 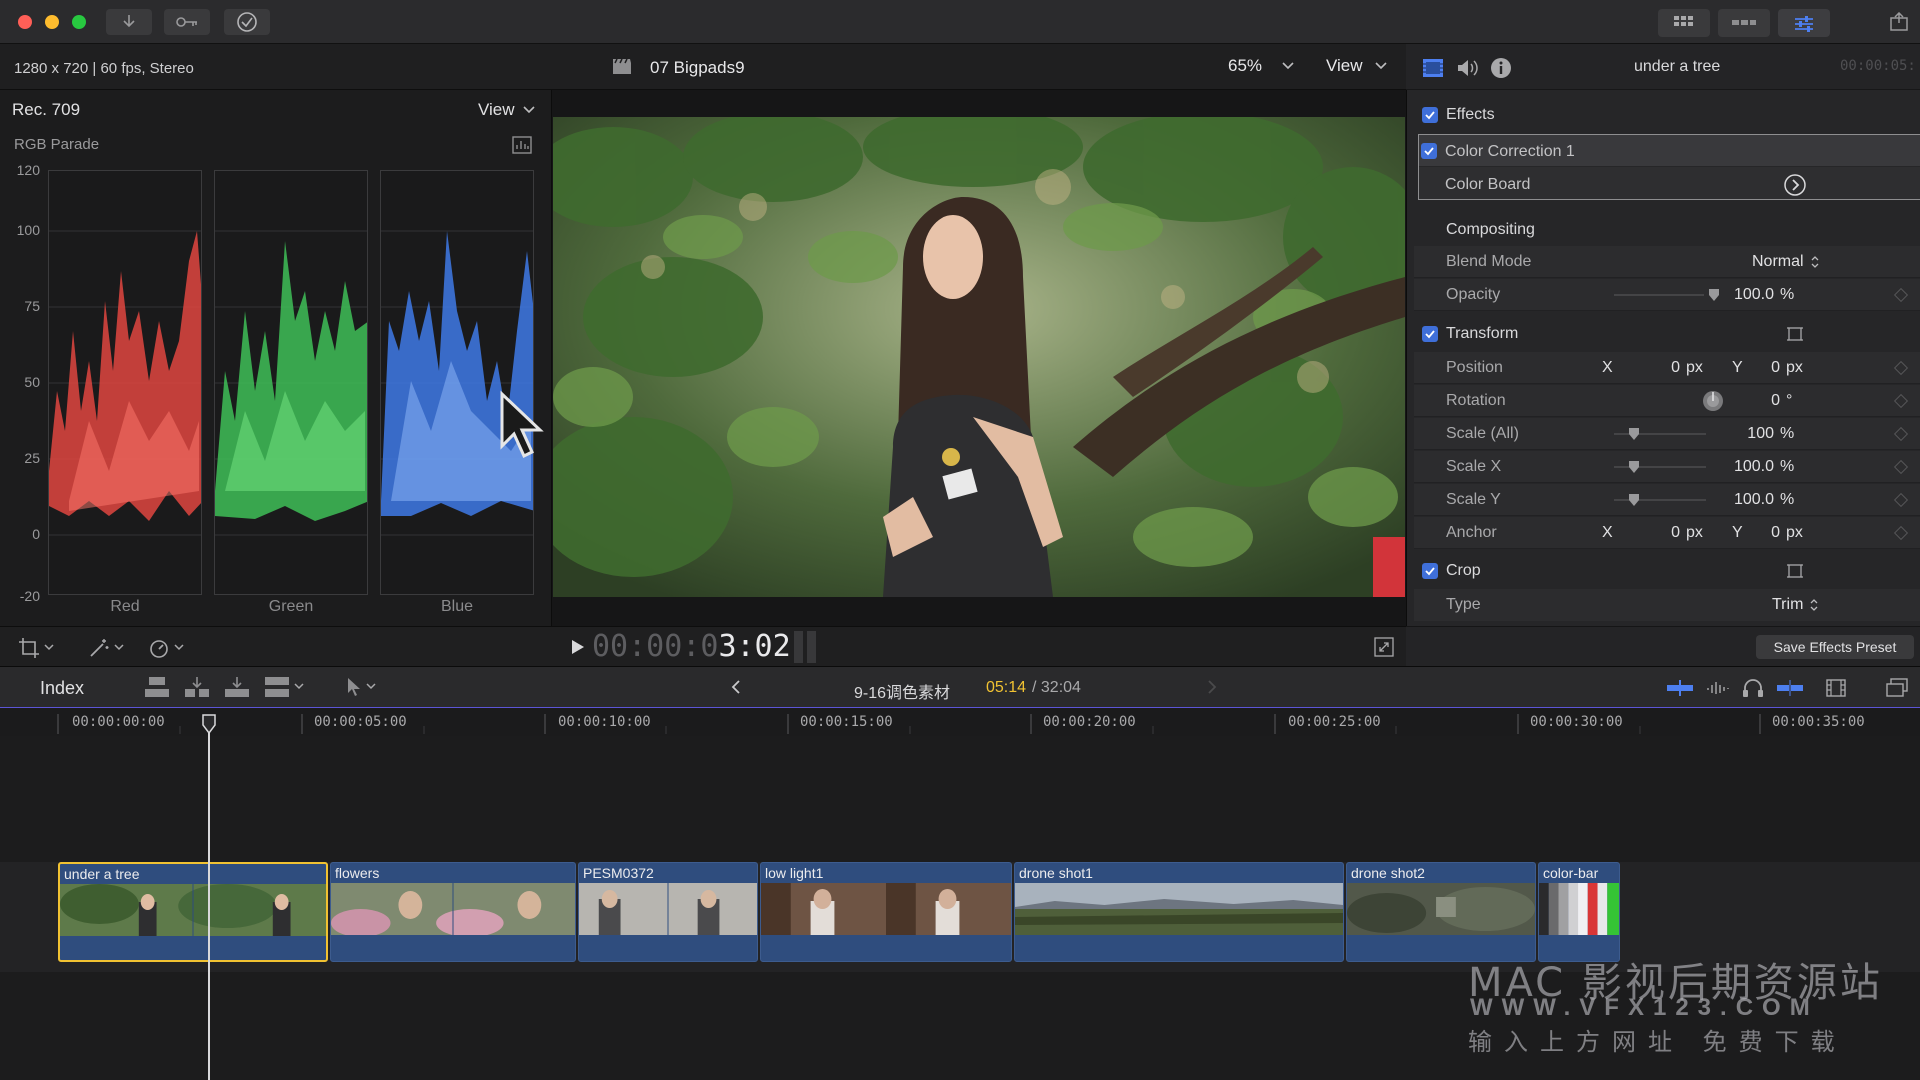 What do you see at coordinates (129, 22) in the screenshot?
I see `import-button` at bounding box center [129, 22].